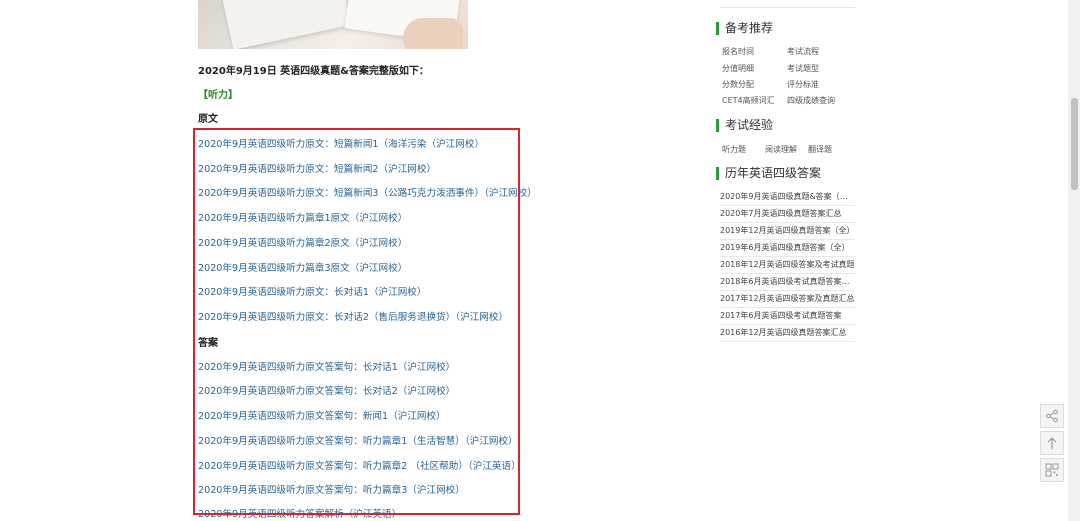  I want to click on prep-item: 考试题型, so click(803, 68).